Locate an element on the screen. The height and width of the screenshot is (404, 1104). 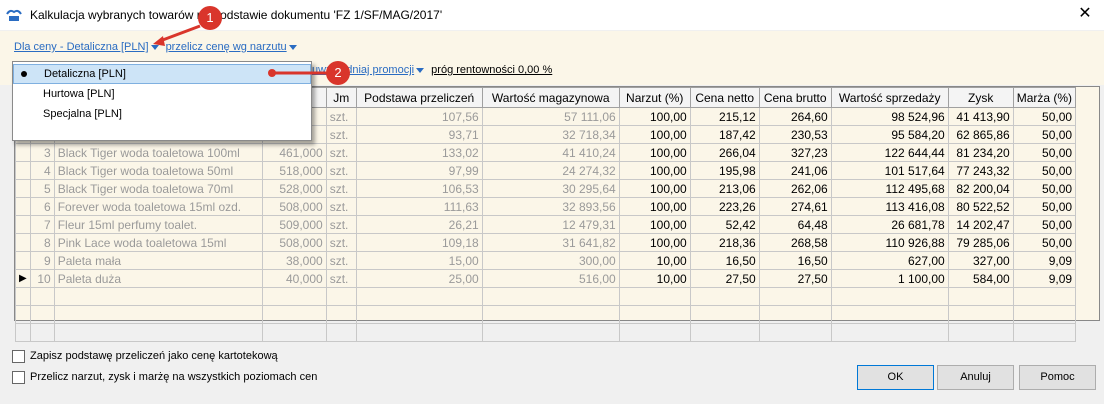
cell-qty: 461,000 is located at coordinates (294, 152).